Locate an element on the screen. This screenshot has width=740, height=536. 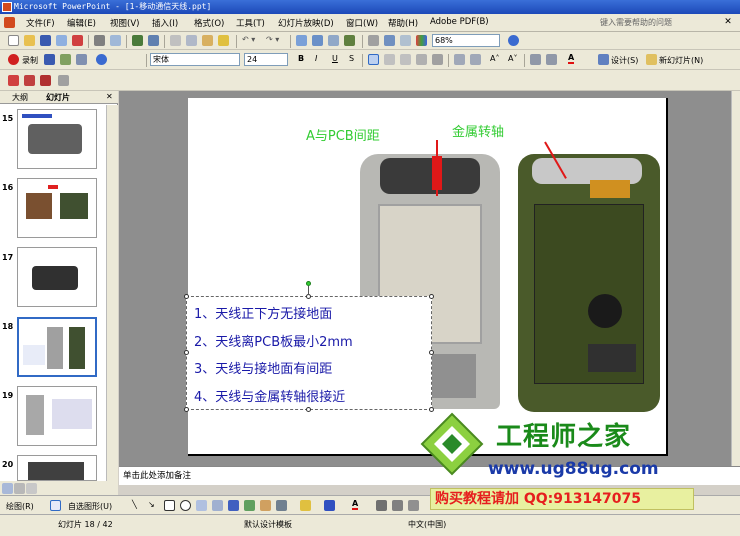
open-icon is located at coordinates (29, 40).